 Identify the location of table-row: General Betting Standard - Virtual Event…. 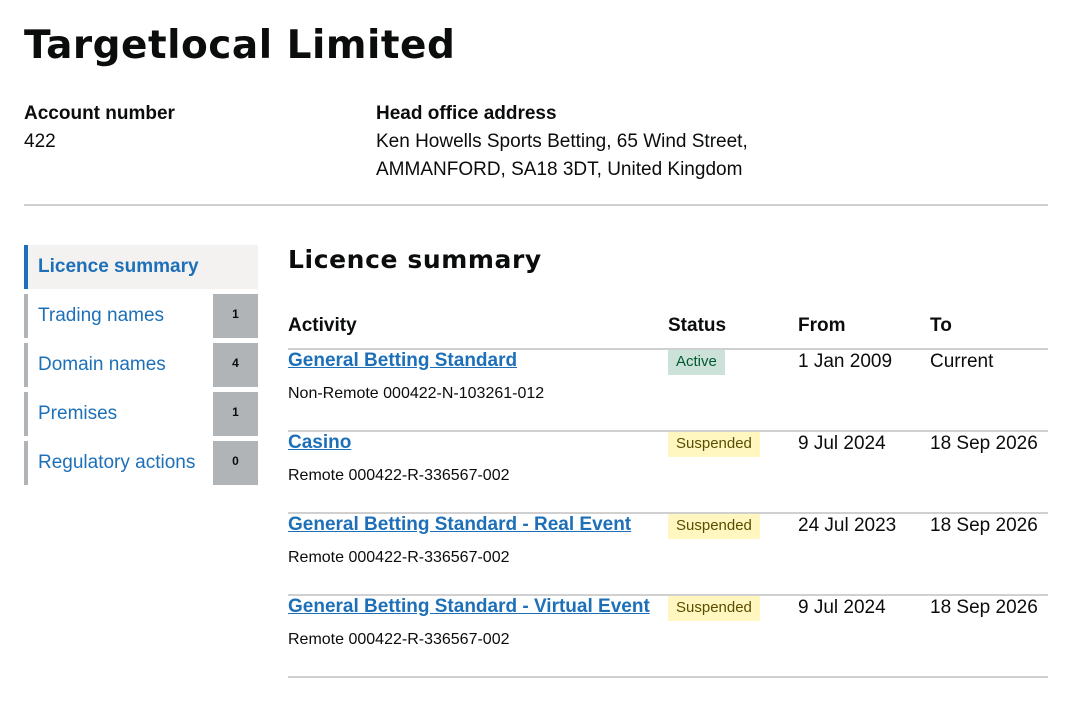
(668, 636).